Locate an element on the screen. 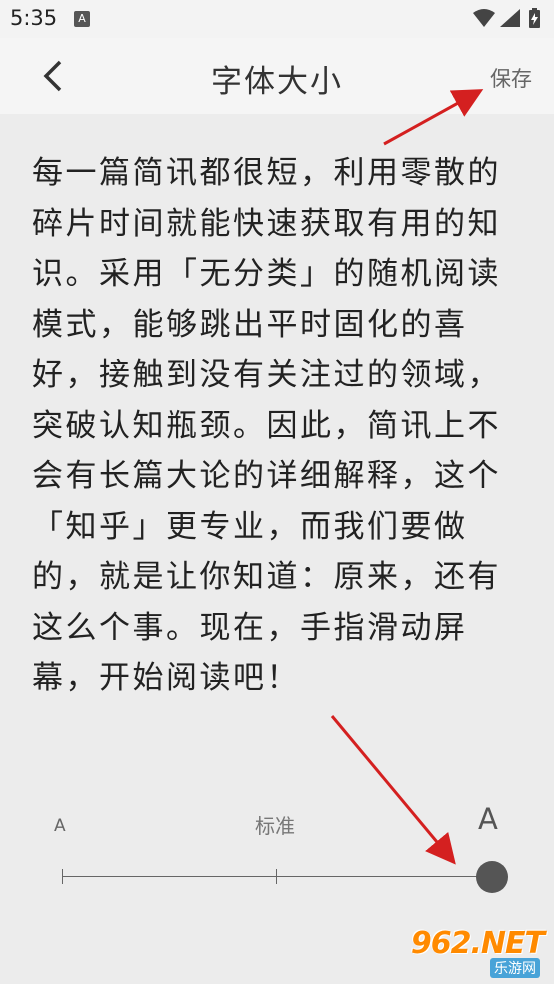 This screenshot has height=984, width=554. signal-icon is located at coordinates (510, 18).